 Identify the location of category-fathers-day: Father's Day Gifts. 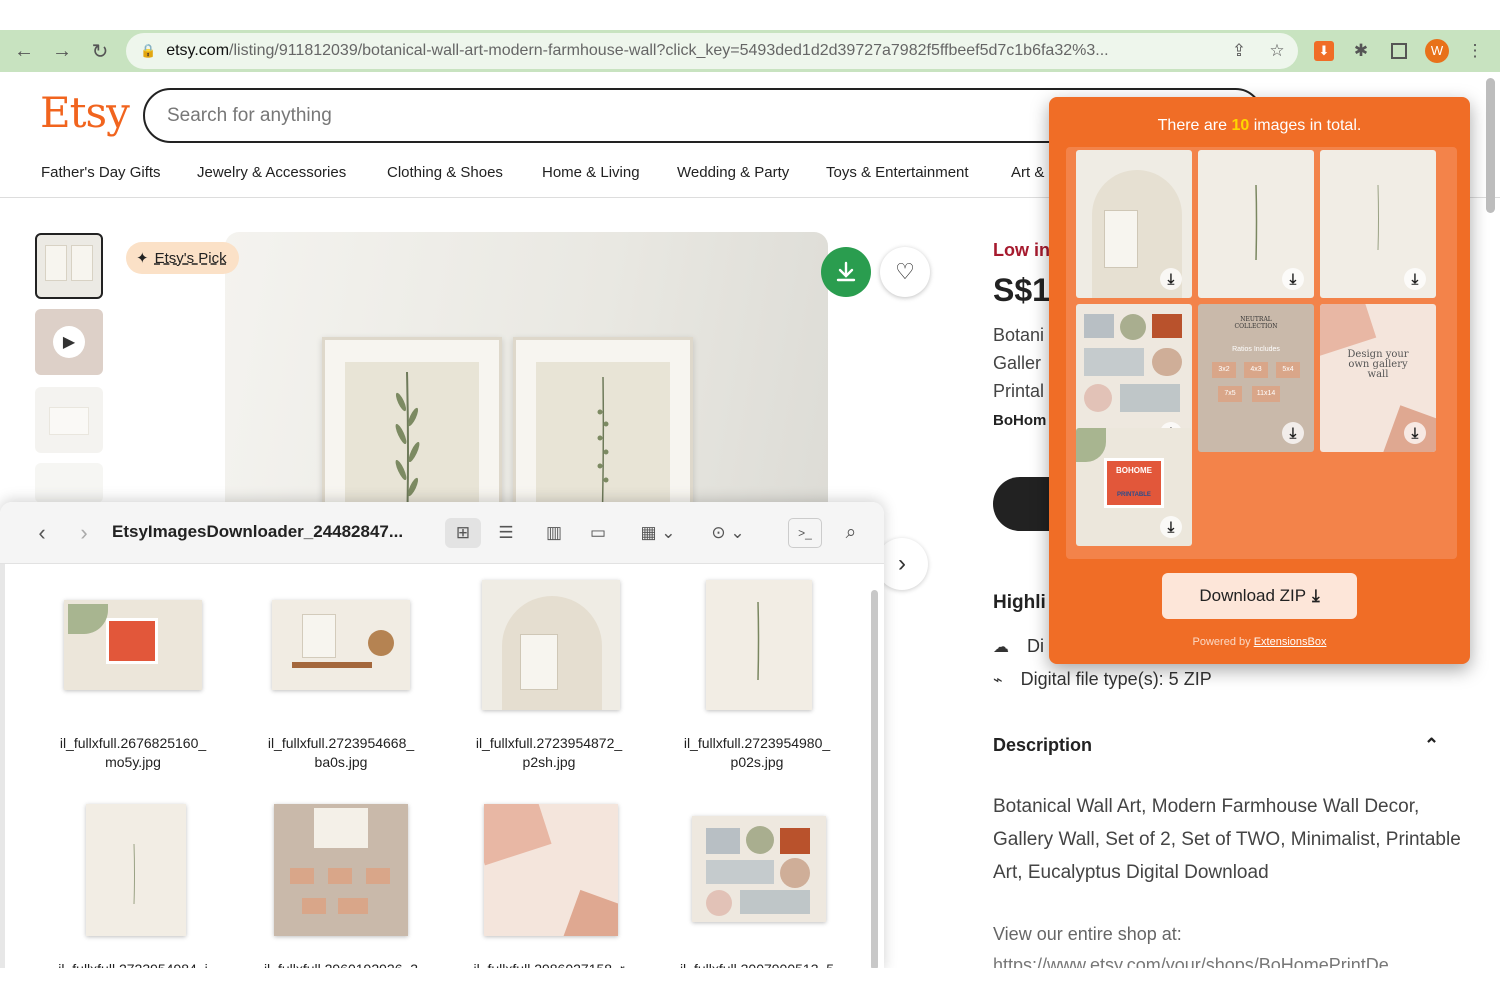
(101, 172).